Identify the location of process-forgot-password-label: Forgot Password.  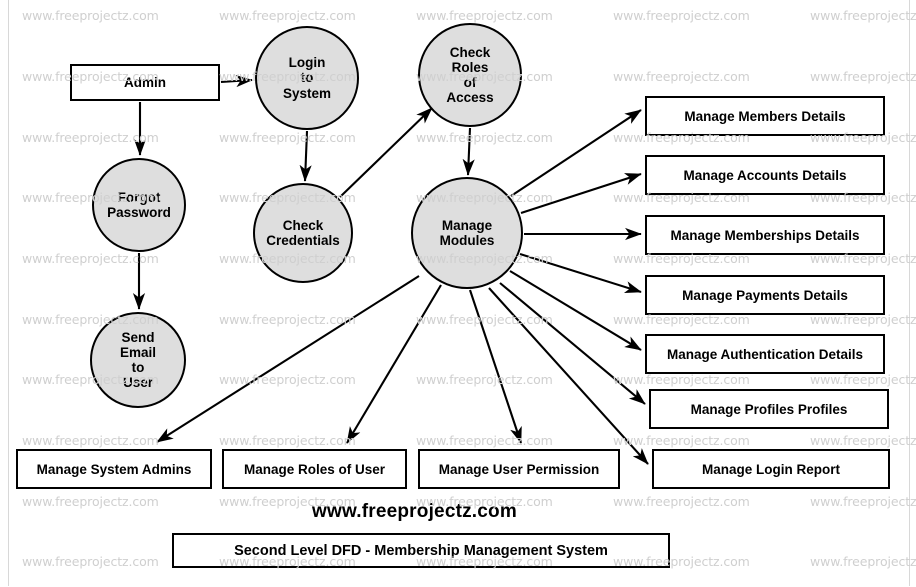
(139, 204).